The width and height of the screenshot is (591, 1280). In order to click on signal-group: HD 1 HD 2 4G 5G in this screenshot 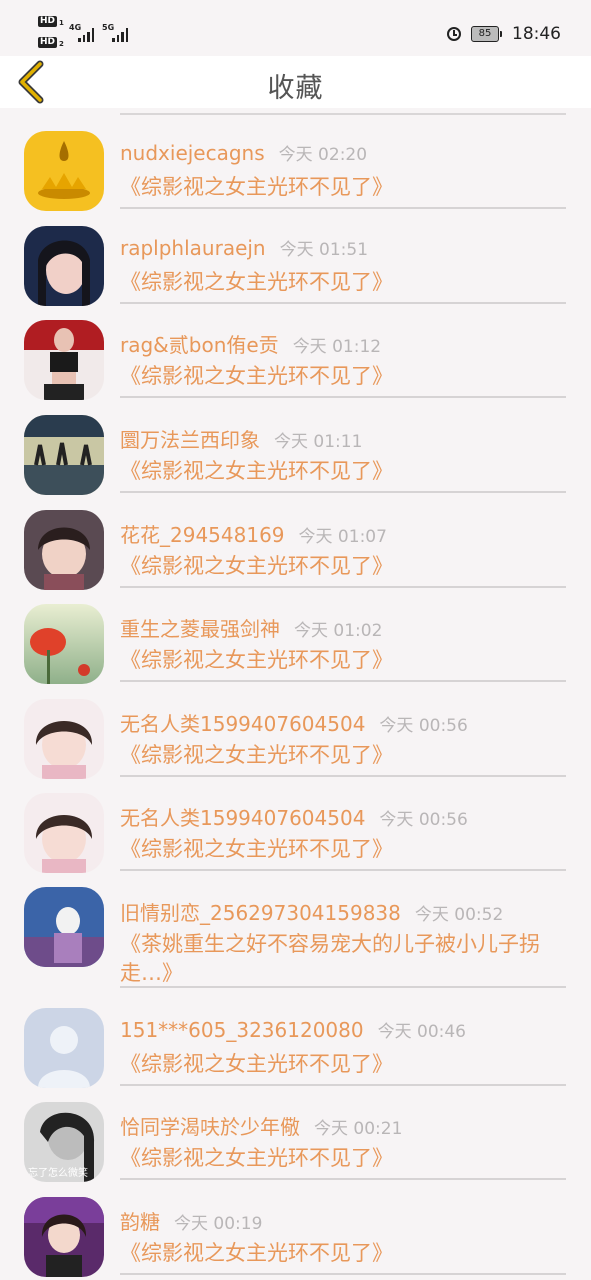, I will do `click(93, 33)`.